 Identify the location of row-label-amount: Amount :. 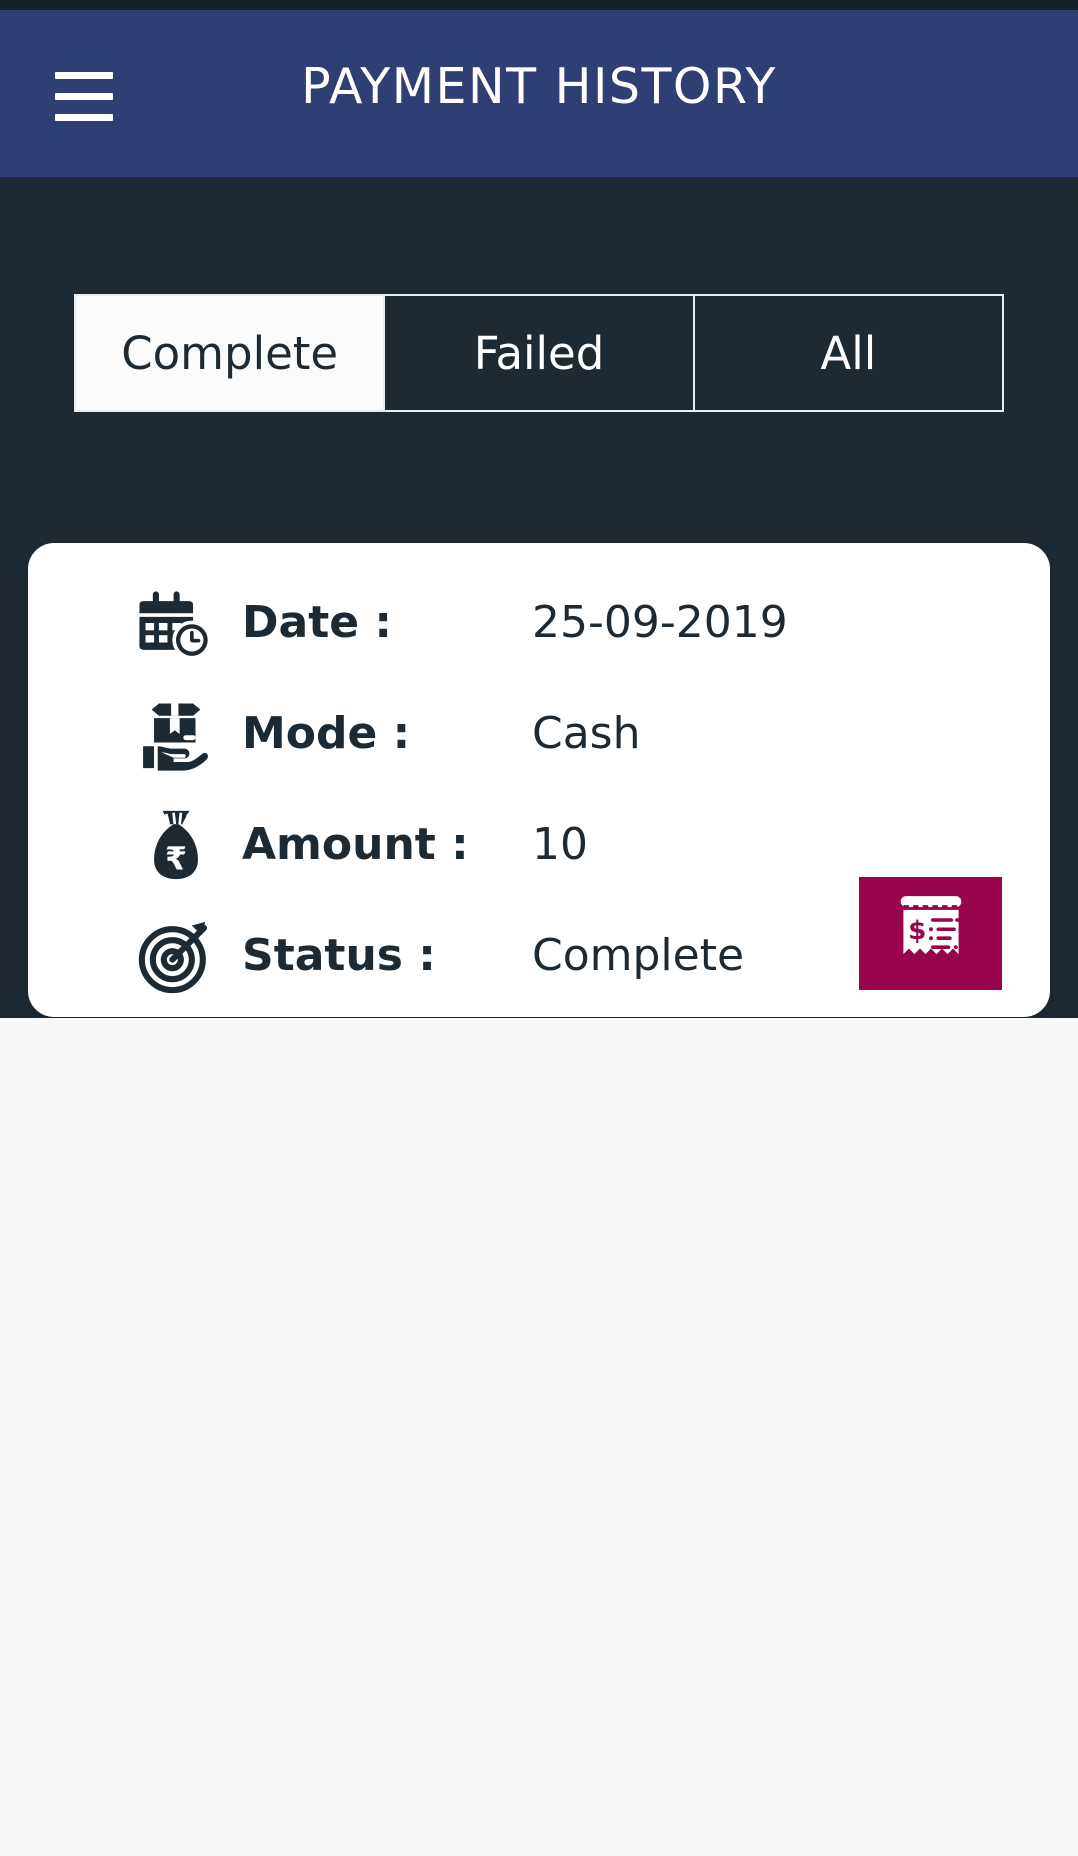
(355, 844).